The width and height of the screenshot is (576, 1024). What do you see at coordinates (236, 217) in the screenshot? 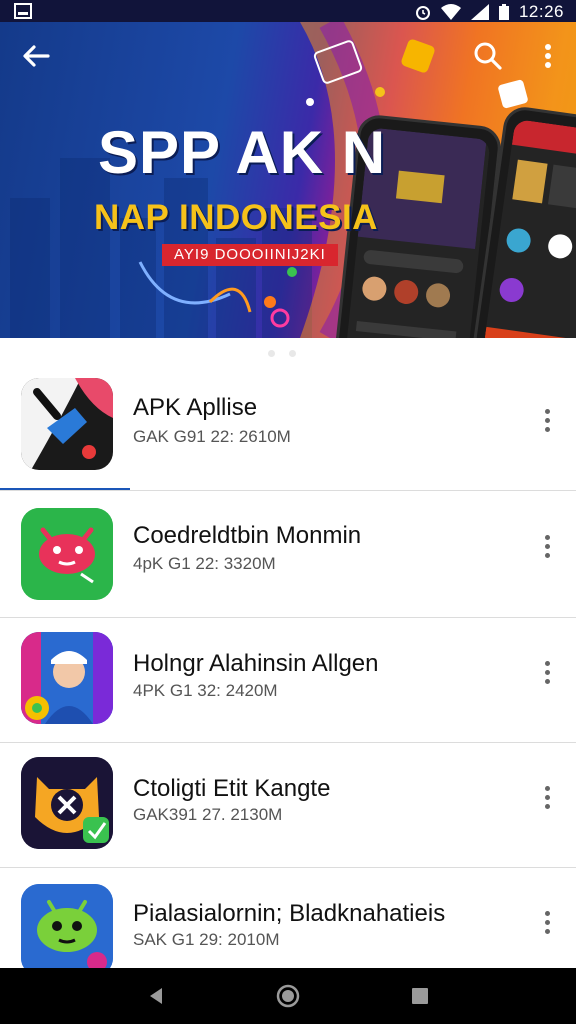
I see `banner-subtitle: NAP INDONESIA` at bounding box center [236, 217].